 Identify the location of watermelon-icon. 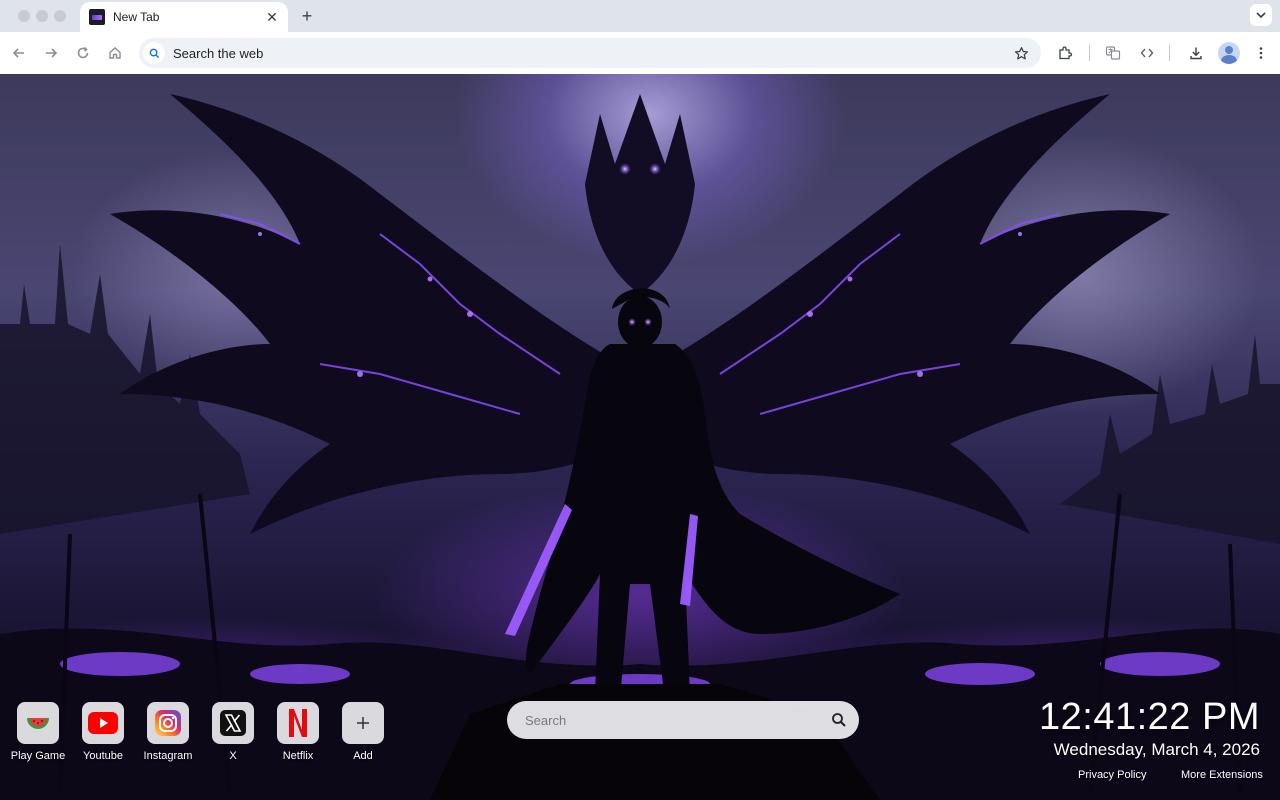
(38, 723).